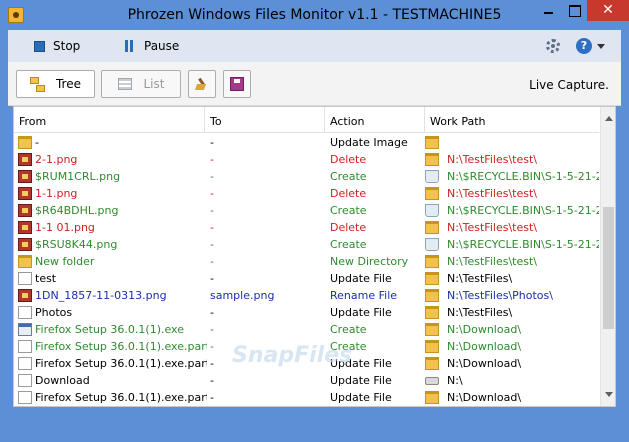  Describe the element at coordinates (141, 84) in the screenshot. I see `list-view-button: List` at that location.